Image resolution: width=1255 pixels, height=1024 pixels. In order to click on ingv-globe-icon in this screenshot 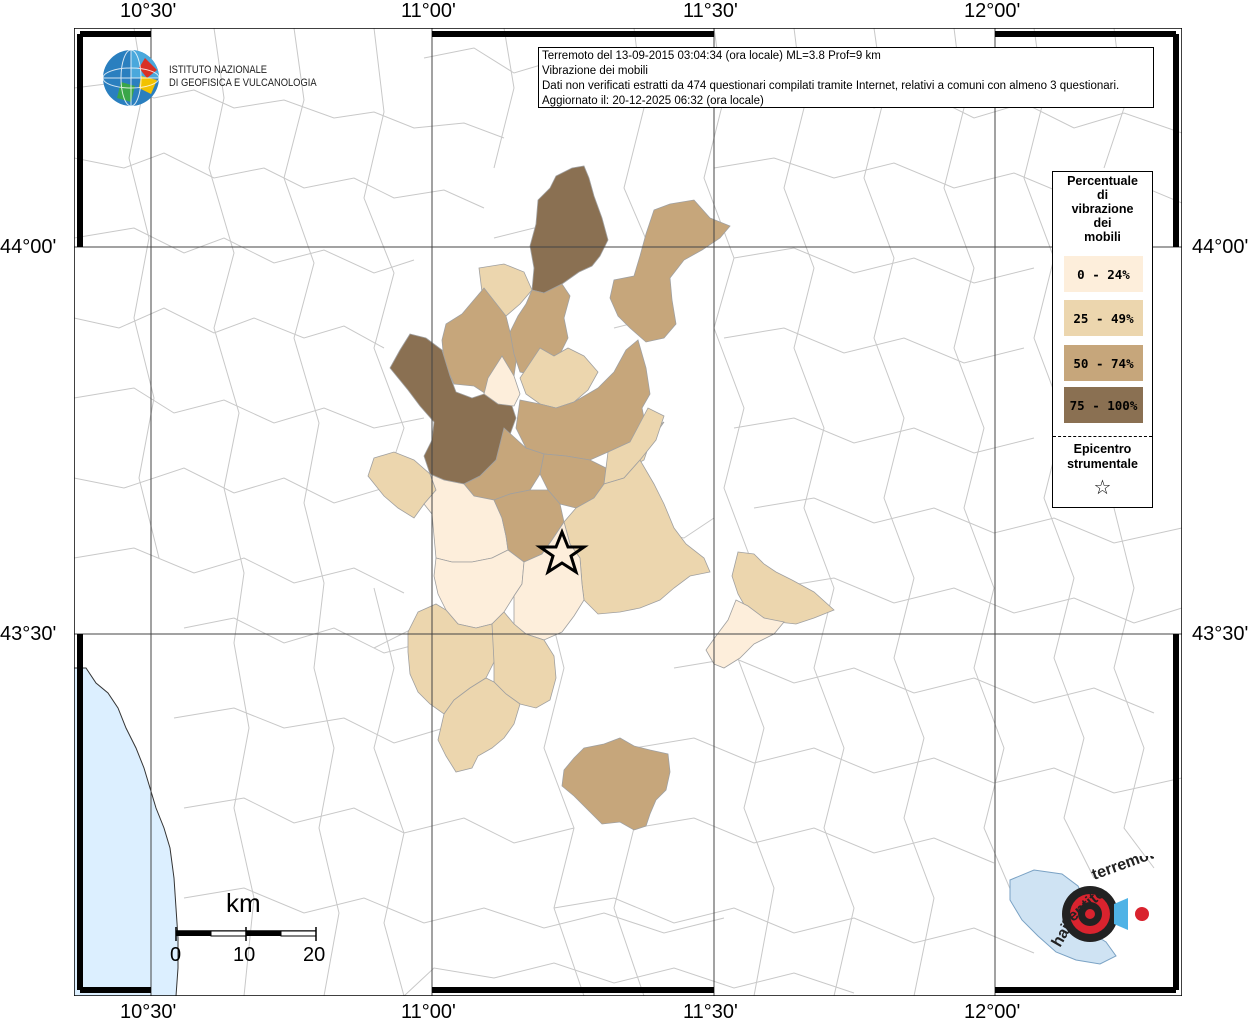, I will do `click(131, 78)`.